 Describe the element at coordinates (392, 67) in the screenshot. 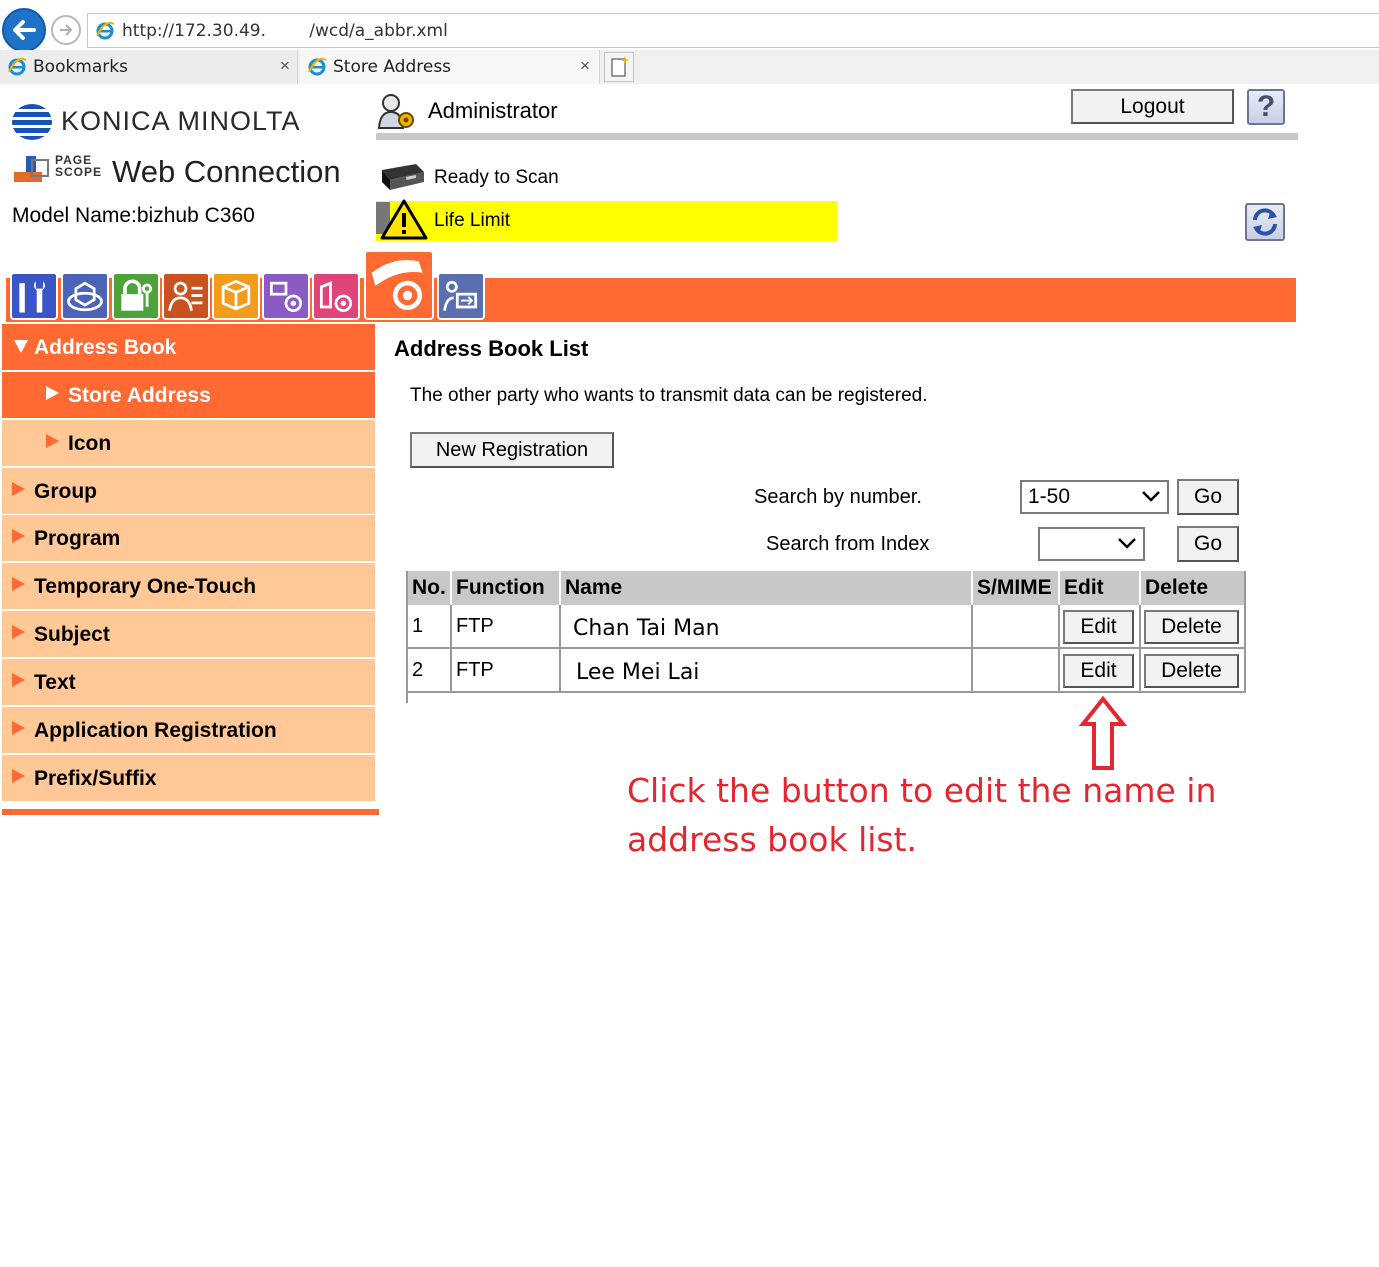

I see `tab-label: Store Address` at that location.